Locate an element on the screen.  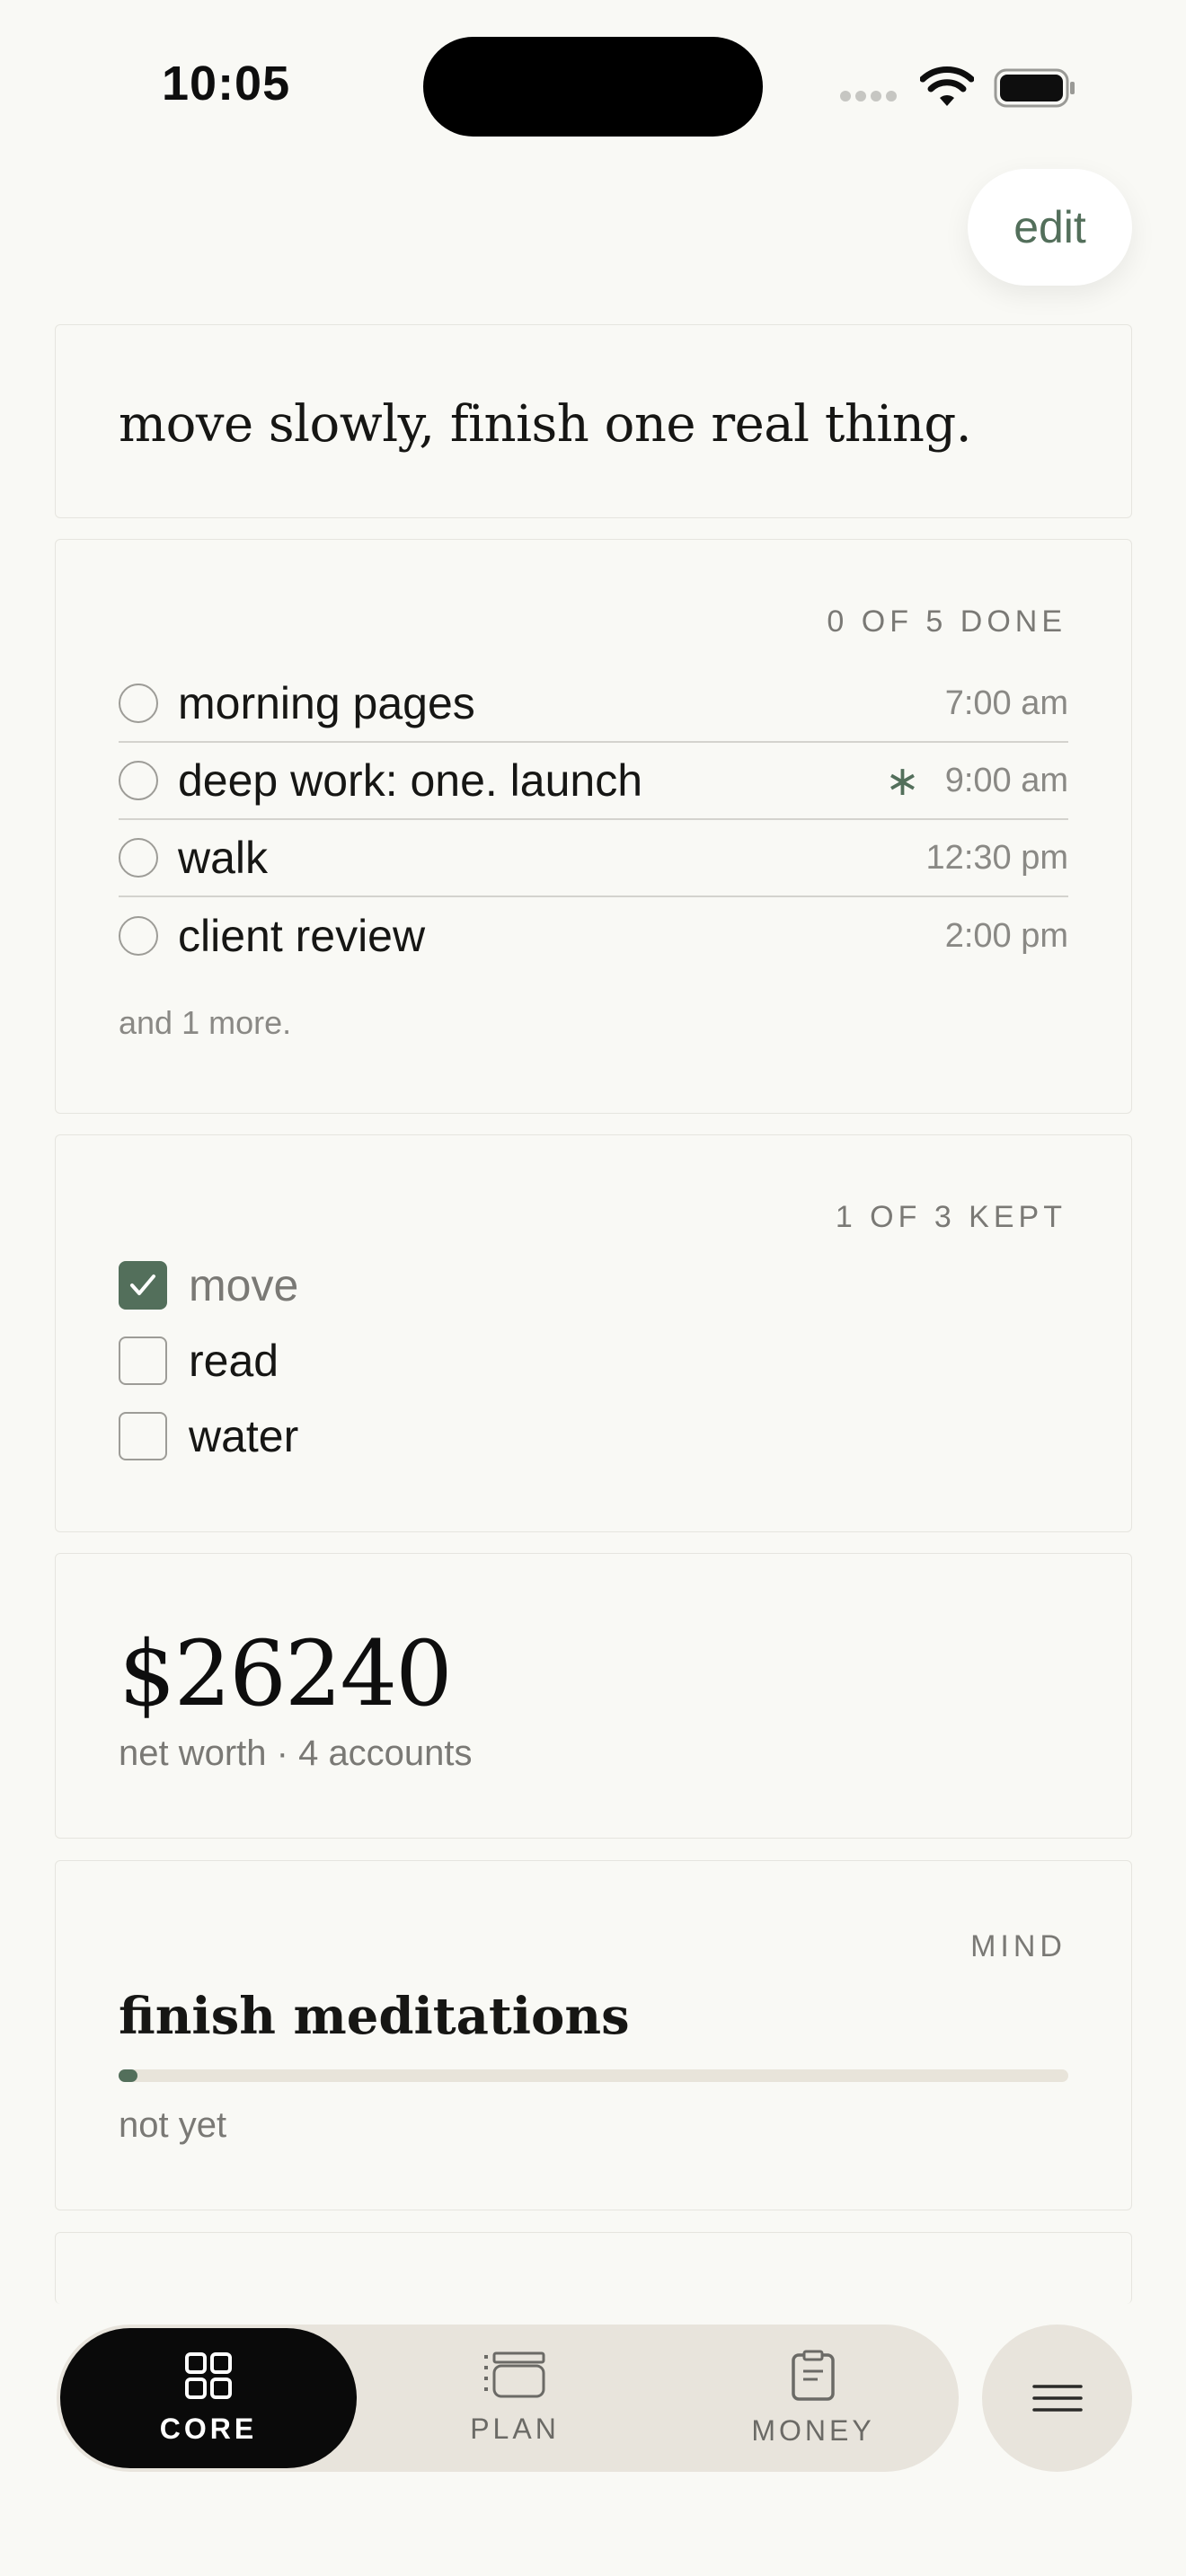
task-time: 9:00 am is located at coordinates (1006, 780).